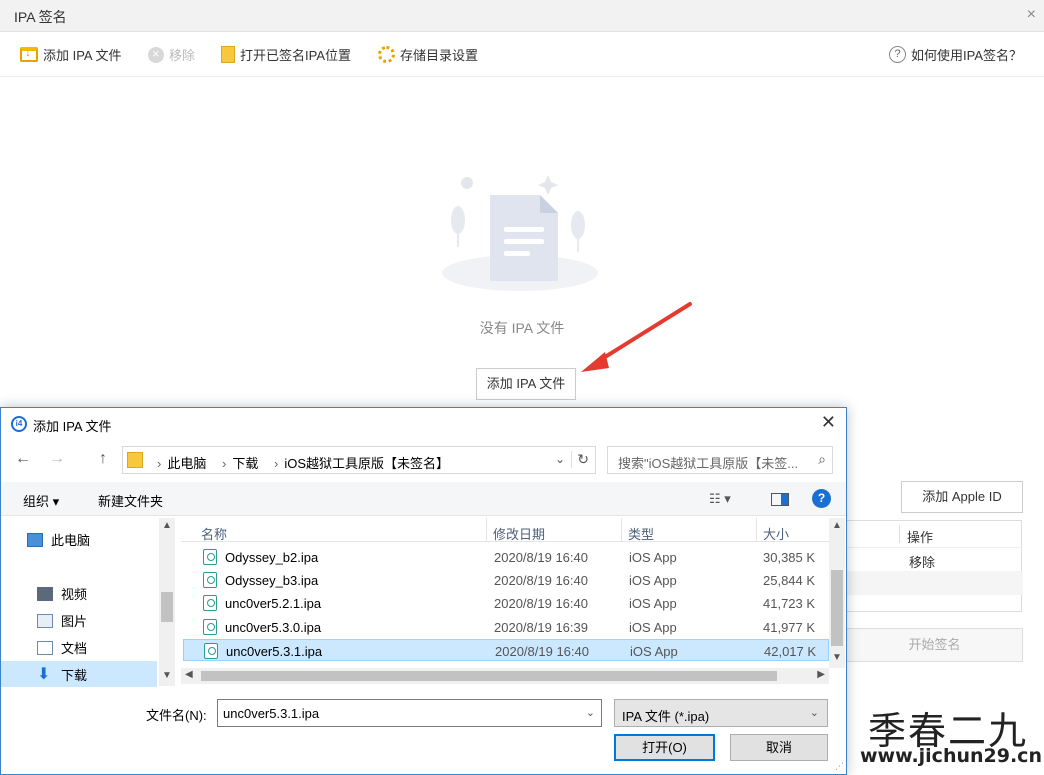 The image size is (1044, 775). What do you see at coordinates (156, 54) in the screenshot?
I see `remove-icon` at bounding box center [156, 54].